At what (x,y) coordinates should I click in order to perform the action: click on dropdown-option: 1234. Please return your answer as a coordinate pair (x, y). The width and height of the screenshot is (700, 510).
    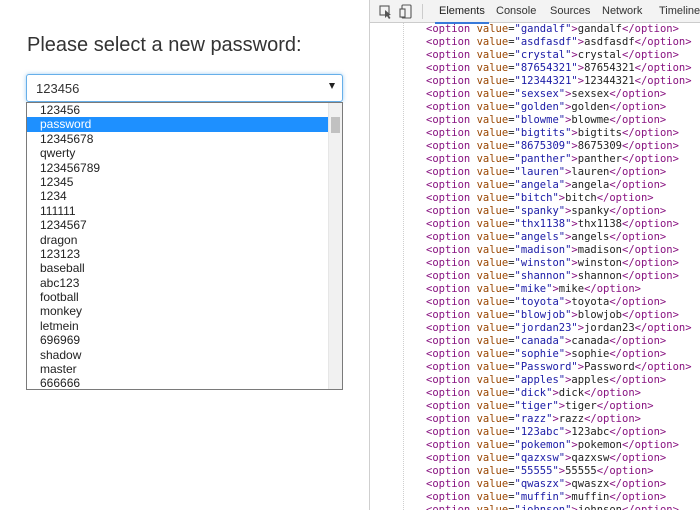
    Looking at the image, I should click on (178, 196).